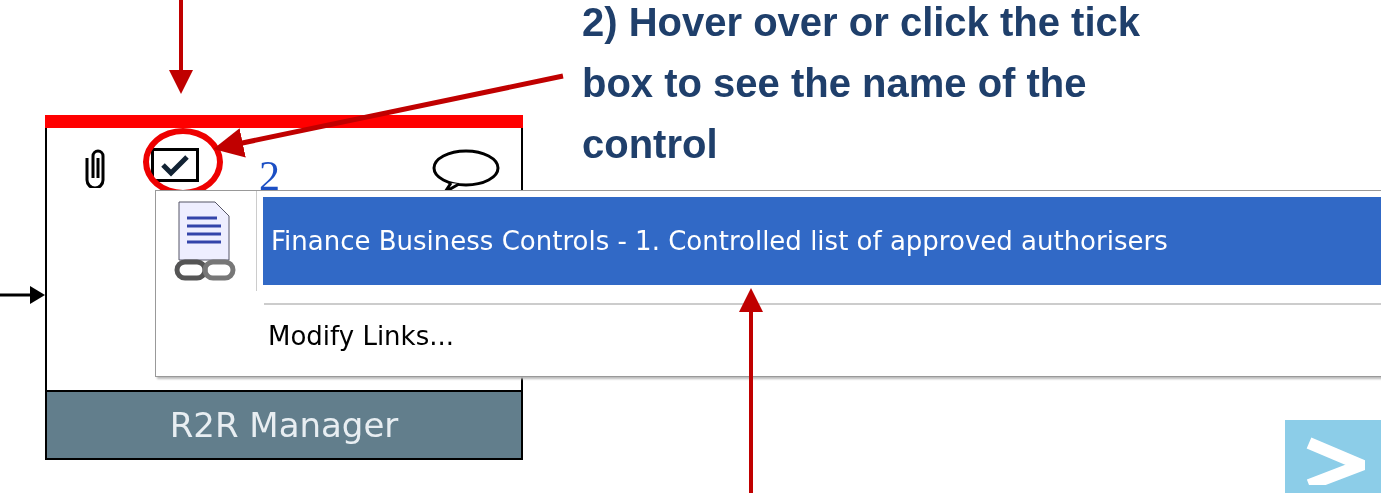 The image size is (1381, 493). Describe the element at coordinates (861, 84) in the screenshot. I see `annotation-text: 2) Hover over or click the tick box to see the name of the control` at that location.